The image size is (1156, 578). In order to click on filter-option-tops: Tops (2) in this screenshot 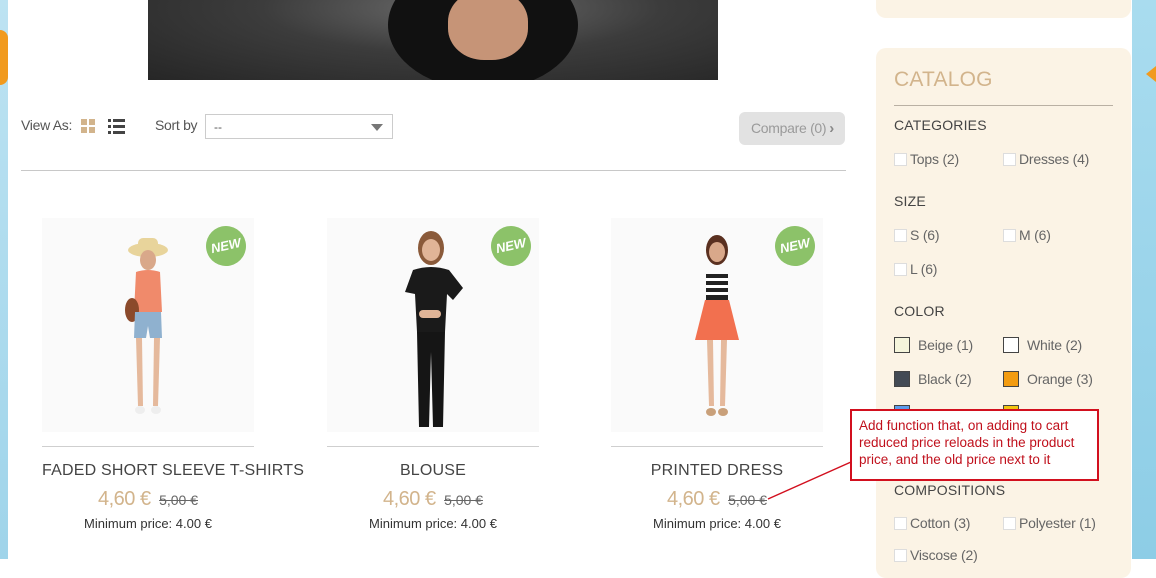, I will do `click(926, 159)`.